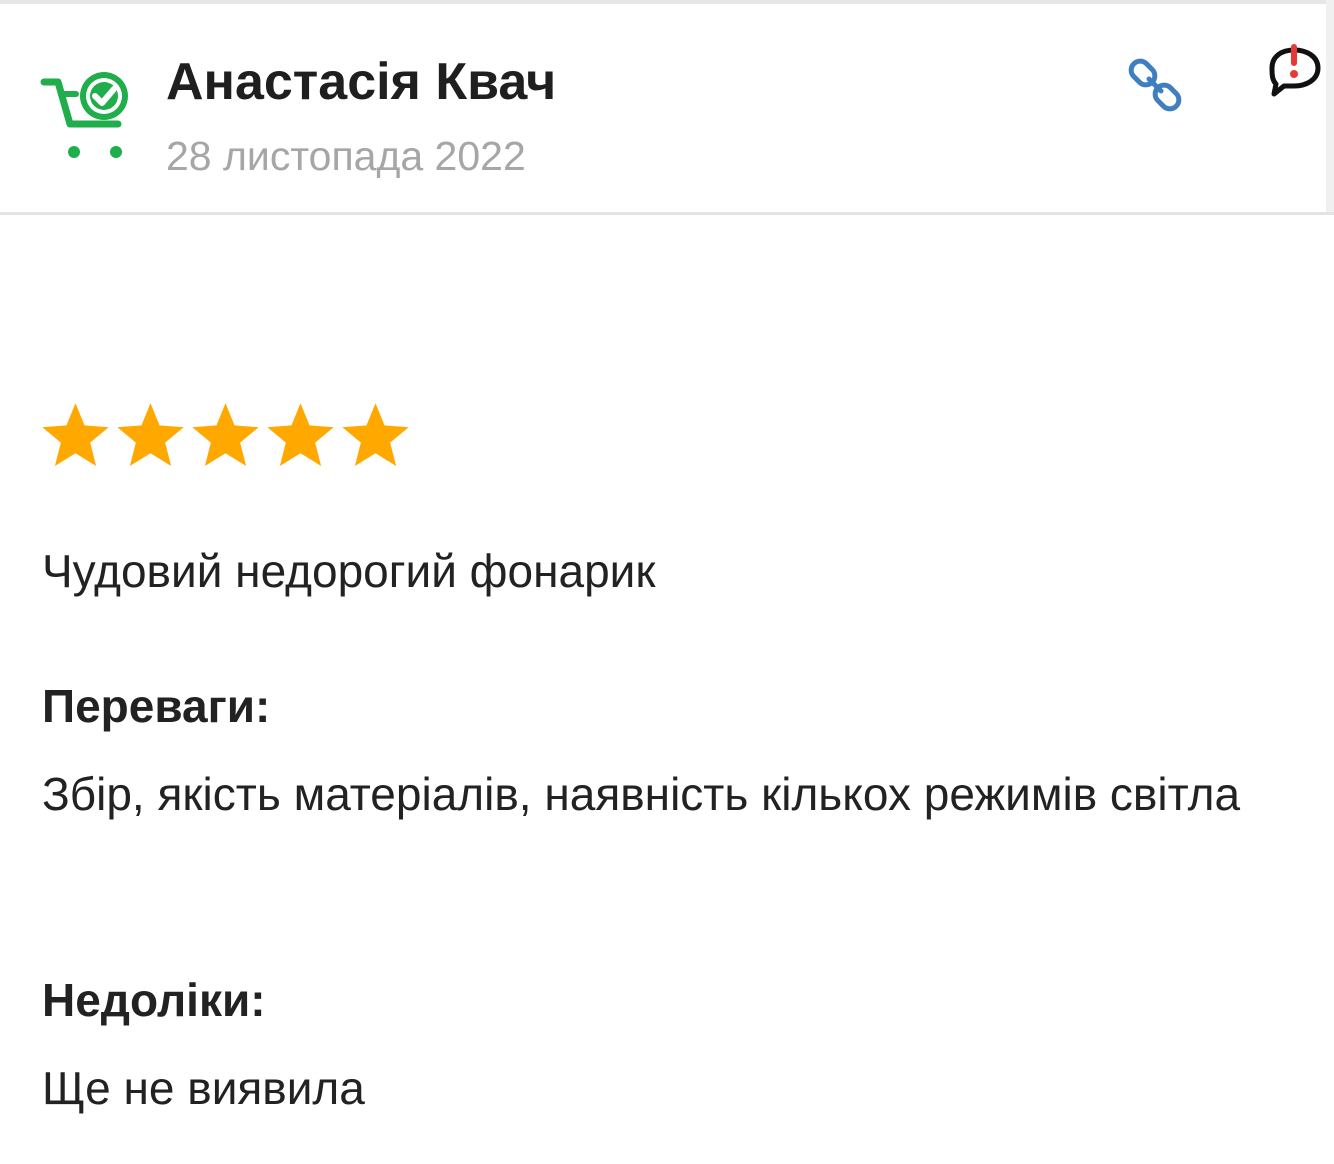 The image size is (1334, 1164). I want to click on header-divider, so click(667, 213).